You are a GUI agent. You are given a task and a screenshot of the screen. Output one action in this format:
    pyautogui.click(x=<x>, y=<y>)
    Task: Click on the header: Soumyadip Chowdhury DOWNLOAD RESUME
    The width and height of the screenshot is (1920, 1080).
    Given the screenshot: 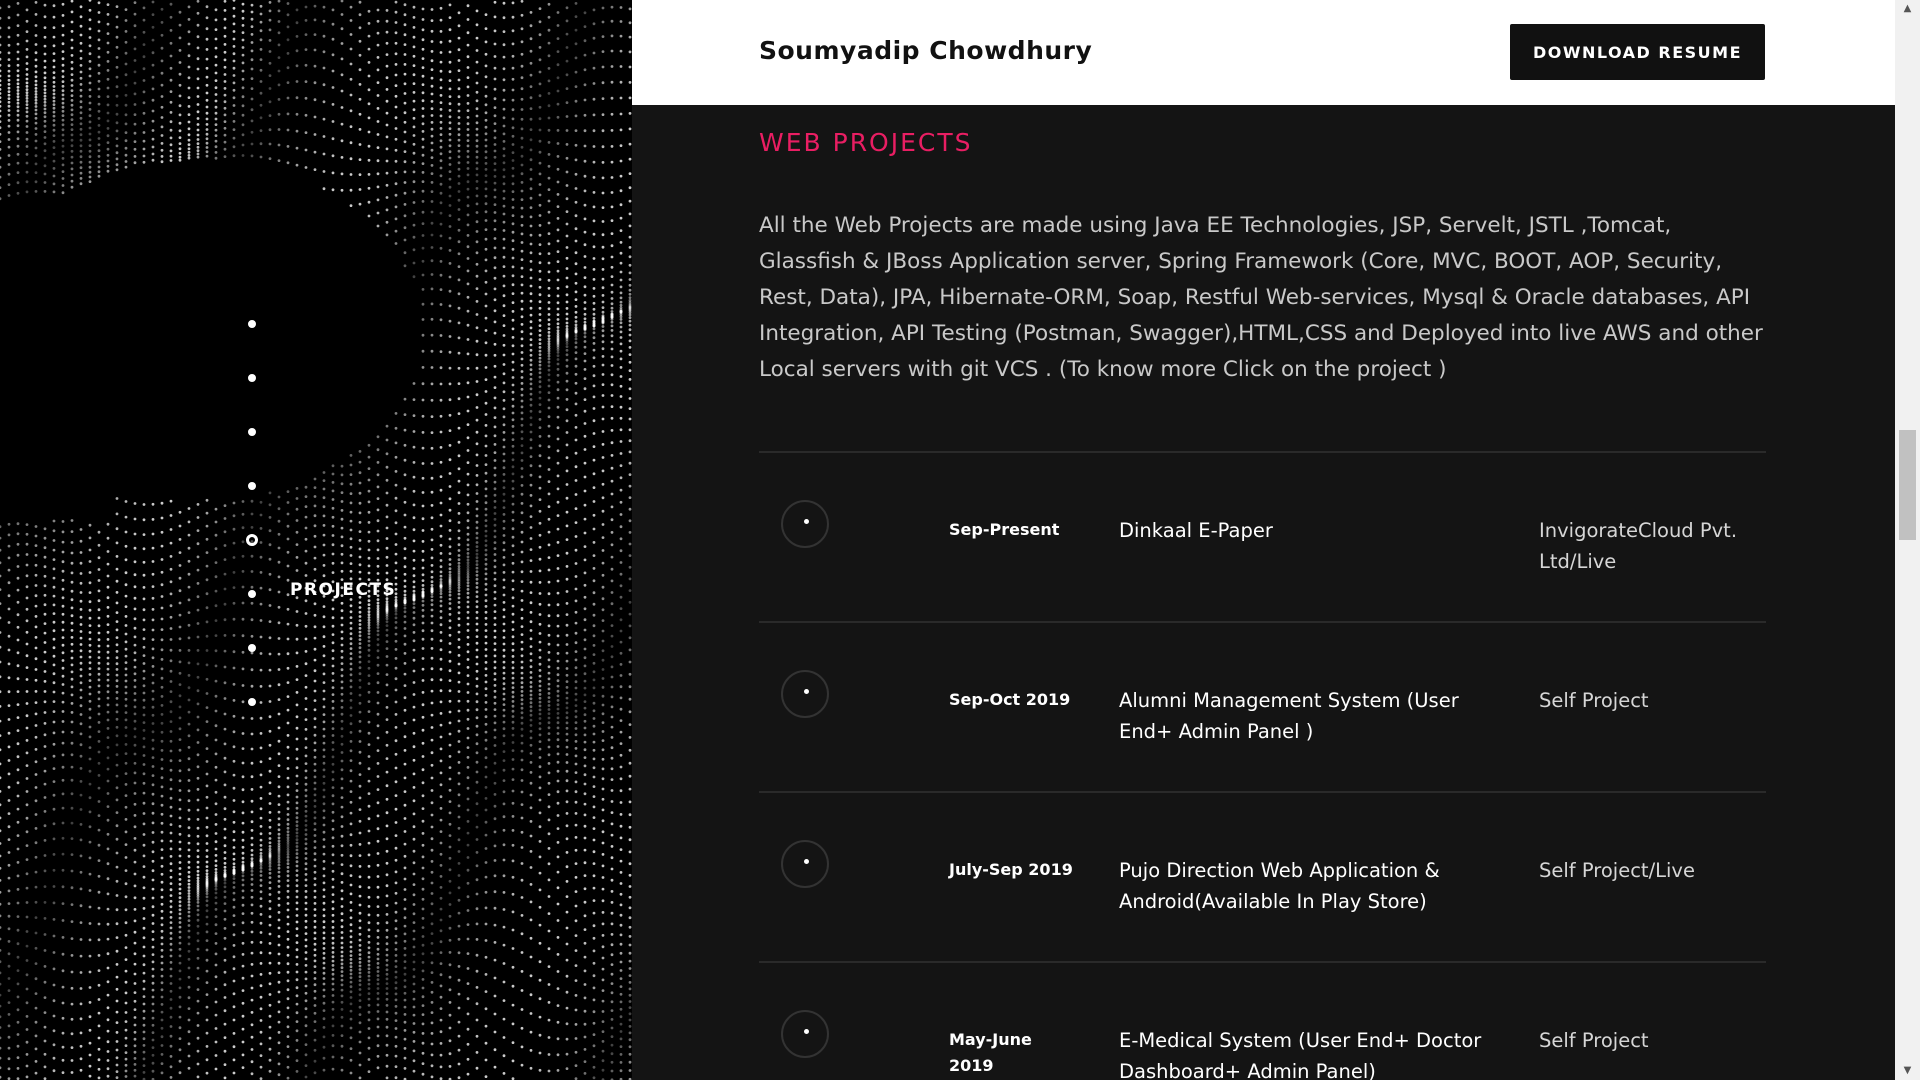 What is the action you would take?
    pyautogui.click(x=1263, y=52)
    